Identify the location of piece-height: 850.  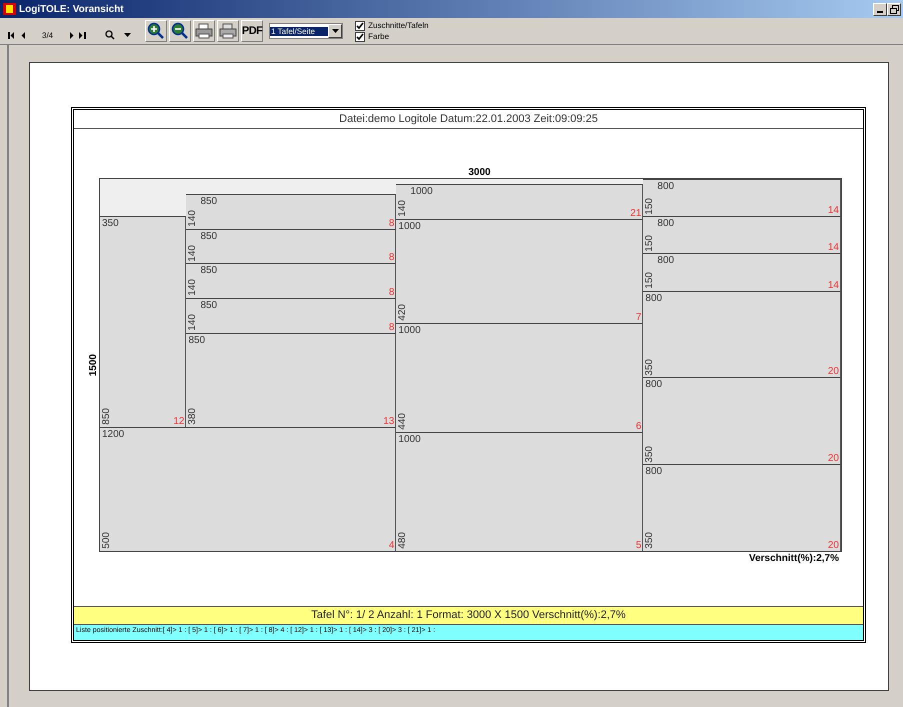
(106, 416).